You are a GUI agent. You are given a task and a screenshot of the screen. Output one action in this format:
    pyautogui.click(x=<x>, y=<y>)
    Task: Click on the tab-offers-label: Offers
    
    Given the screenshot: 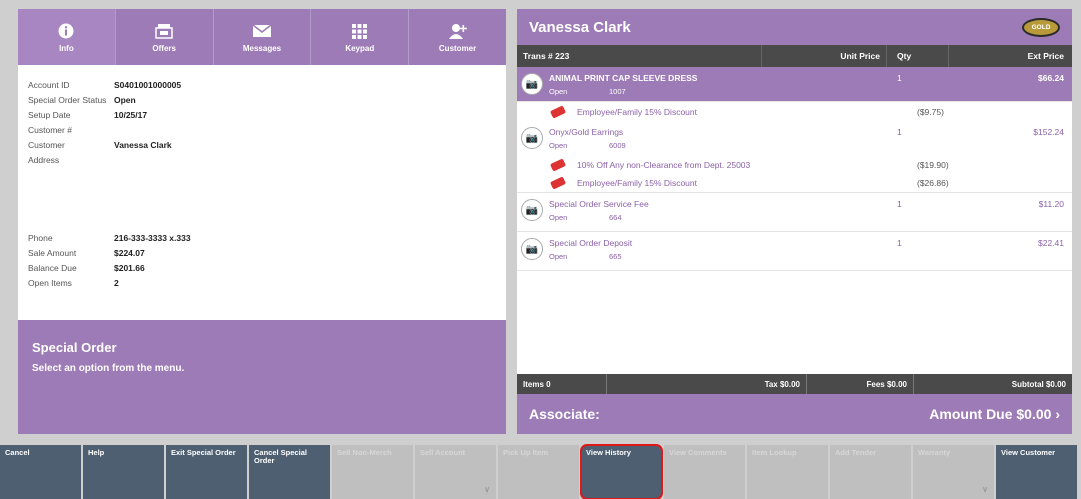 What is the action you would take?
    pyautogui.click(x=164, y=48)
    